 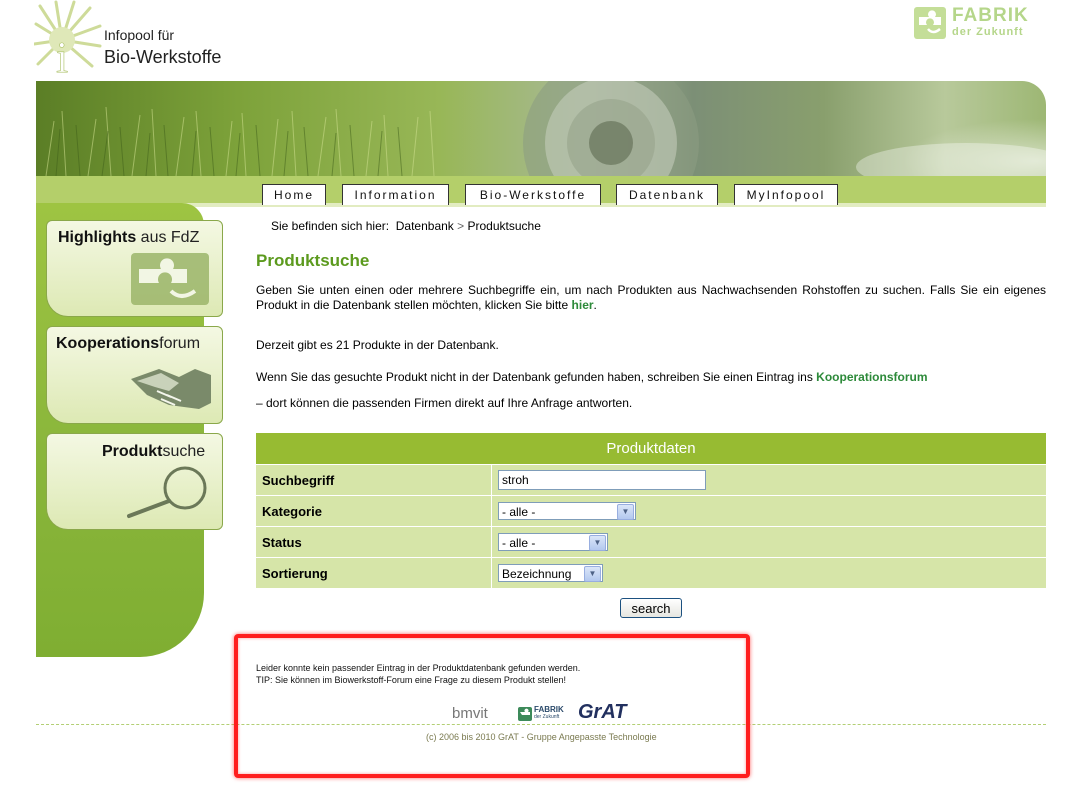 What do you see at coordinates (988, 32) in the screenshot?
I see `partner-subtitle: der Zukunft` at bounding box center [988, 32].